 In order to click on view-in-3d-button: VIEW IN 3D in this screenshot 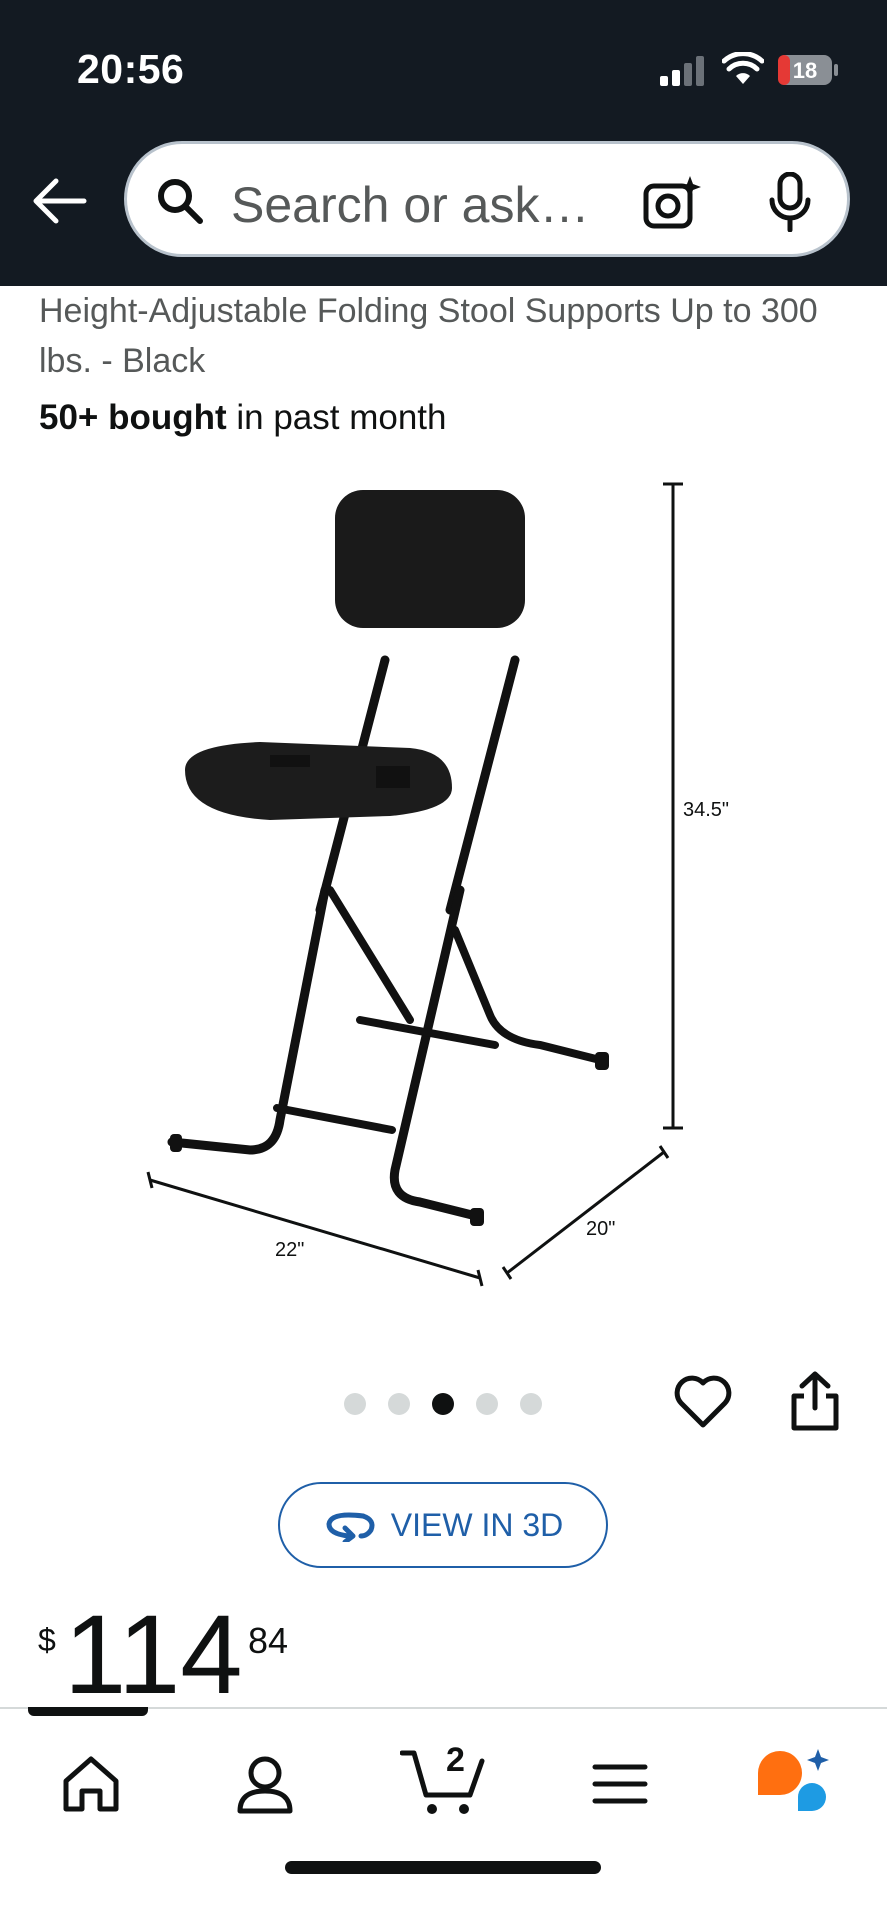, I will do `click(443, 1525)`.